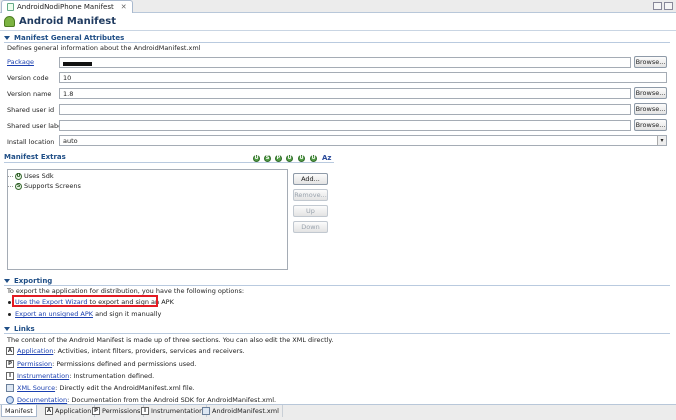 Image resolution: width=676 pixels, height=420 pixels. I want to click on tree-item-uses-sdk: U Uses Sdk, so click(31, 176).